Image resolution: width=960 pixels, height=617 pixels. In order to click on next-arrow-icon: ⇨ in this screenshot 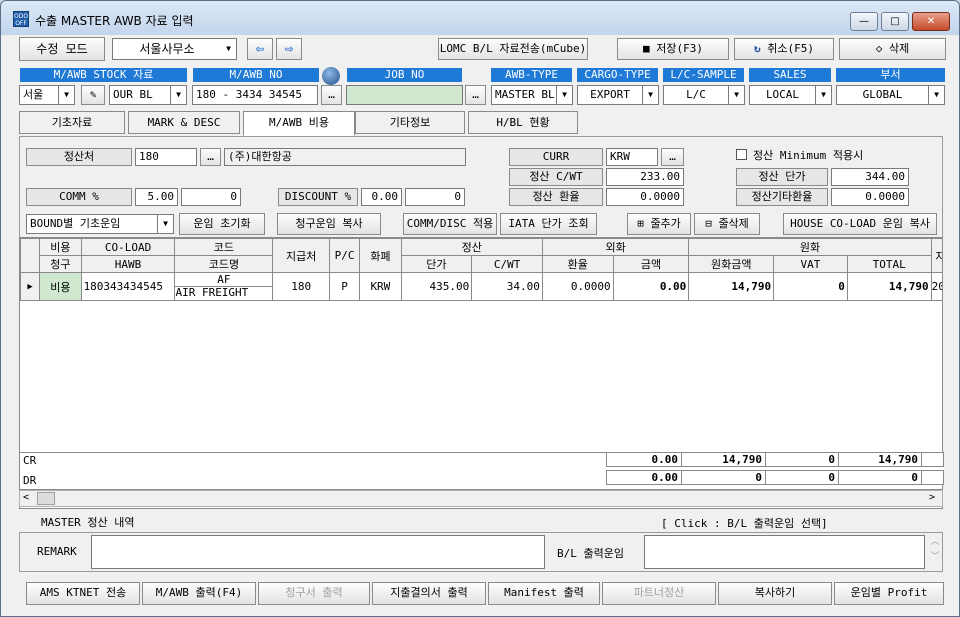, I will do `click(289, 49)`.